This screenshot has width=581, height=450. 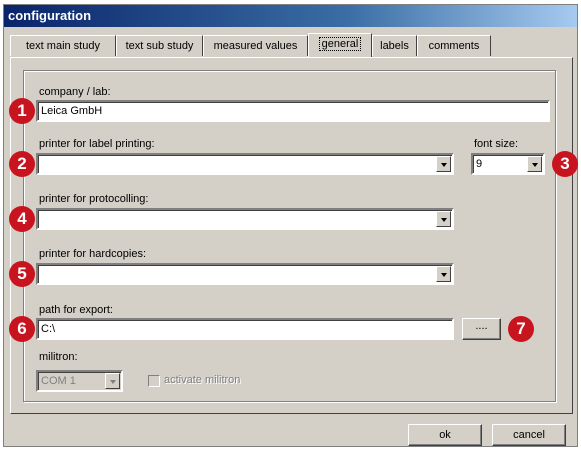 What do you see at coordinates (245, 329) in the screenshot?
I see `export-path-input: C:\` at bounding box center [245, 329].